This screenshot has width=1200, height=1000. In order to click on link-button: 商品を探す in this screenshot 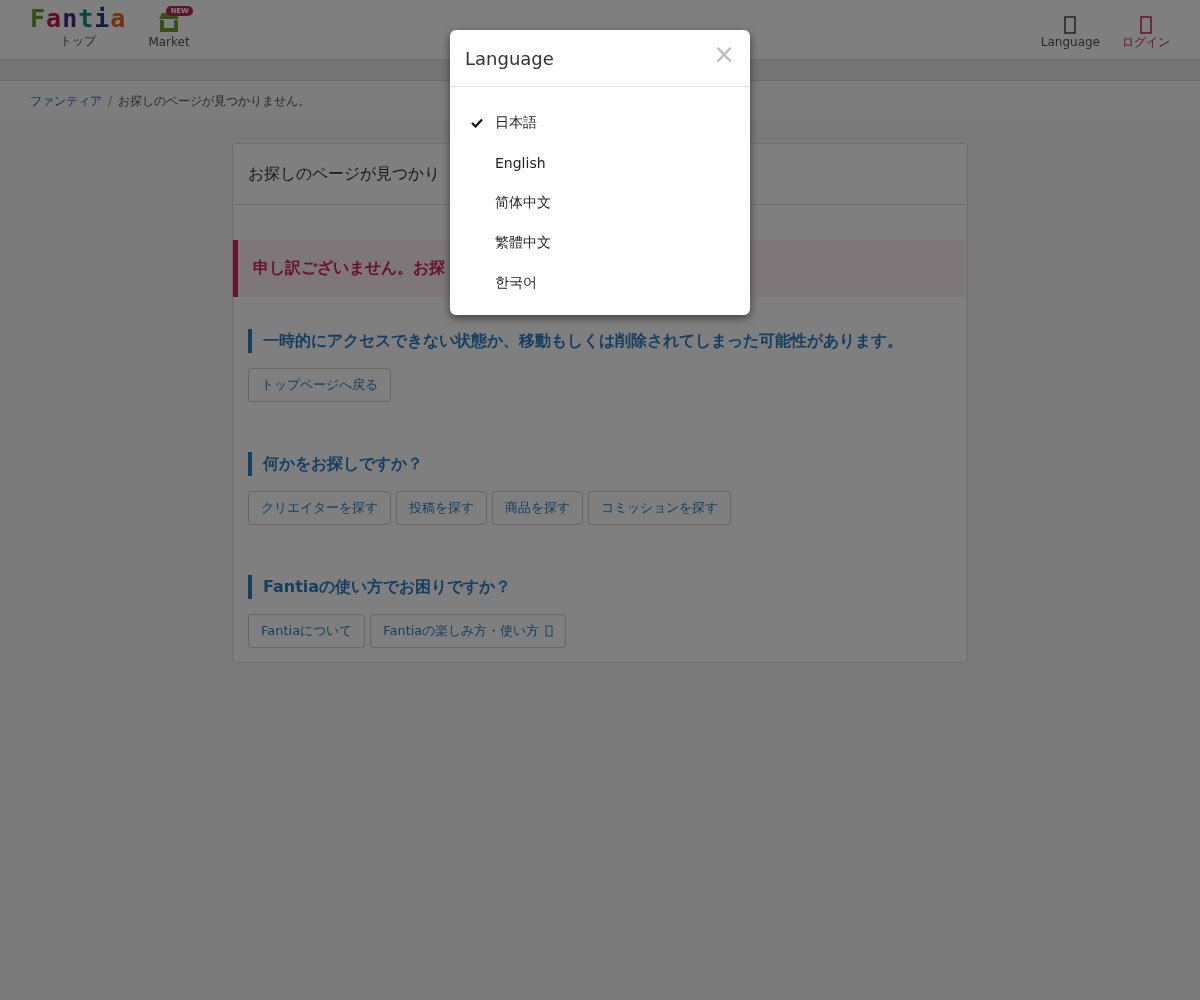, I will do `click(537, 508)`.